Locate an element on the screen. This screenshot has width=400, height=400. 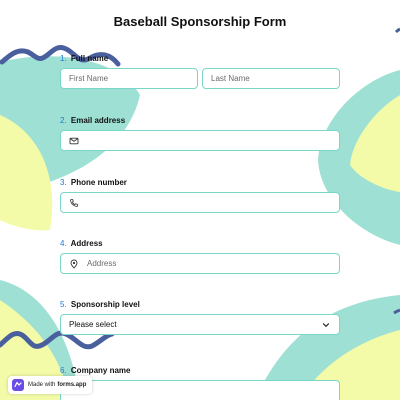
field-number: 2. is located at coordinates (63, 120).